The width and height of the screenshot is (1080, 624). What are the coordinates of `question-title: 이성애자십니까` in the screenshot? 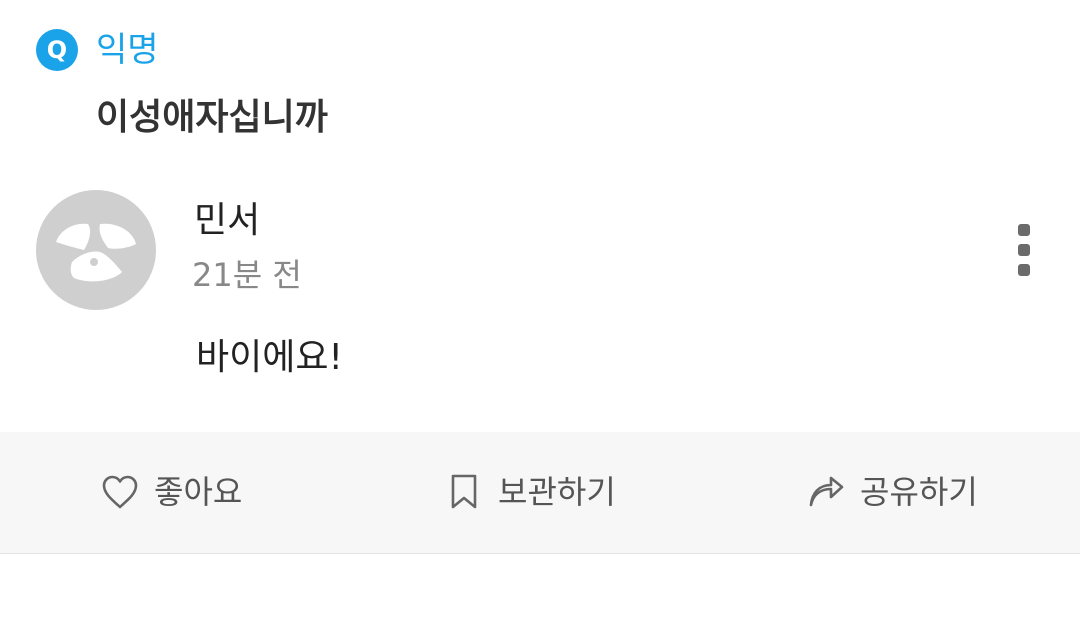 It's located at (212, 118).